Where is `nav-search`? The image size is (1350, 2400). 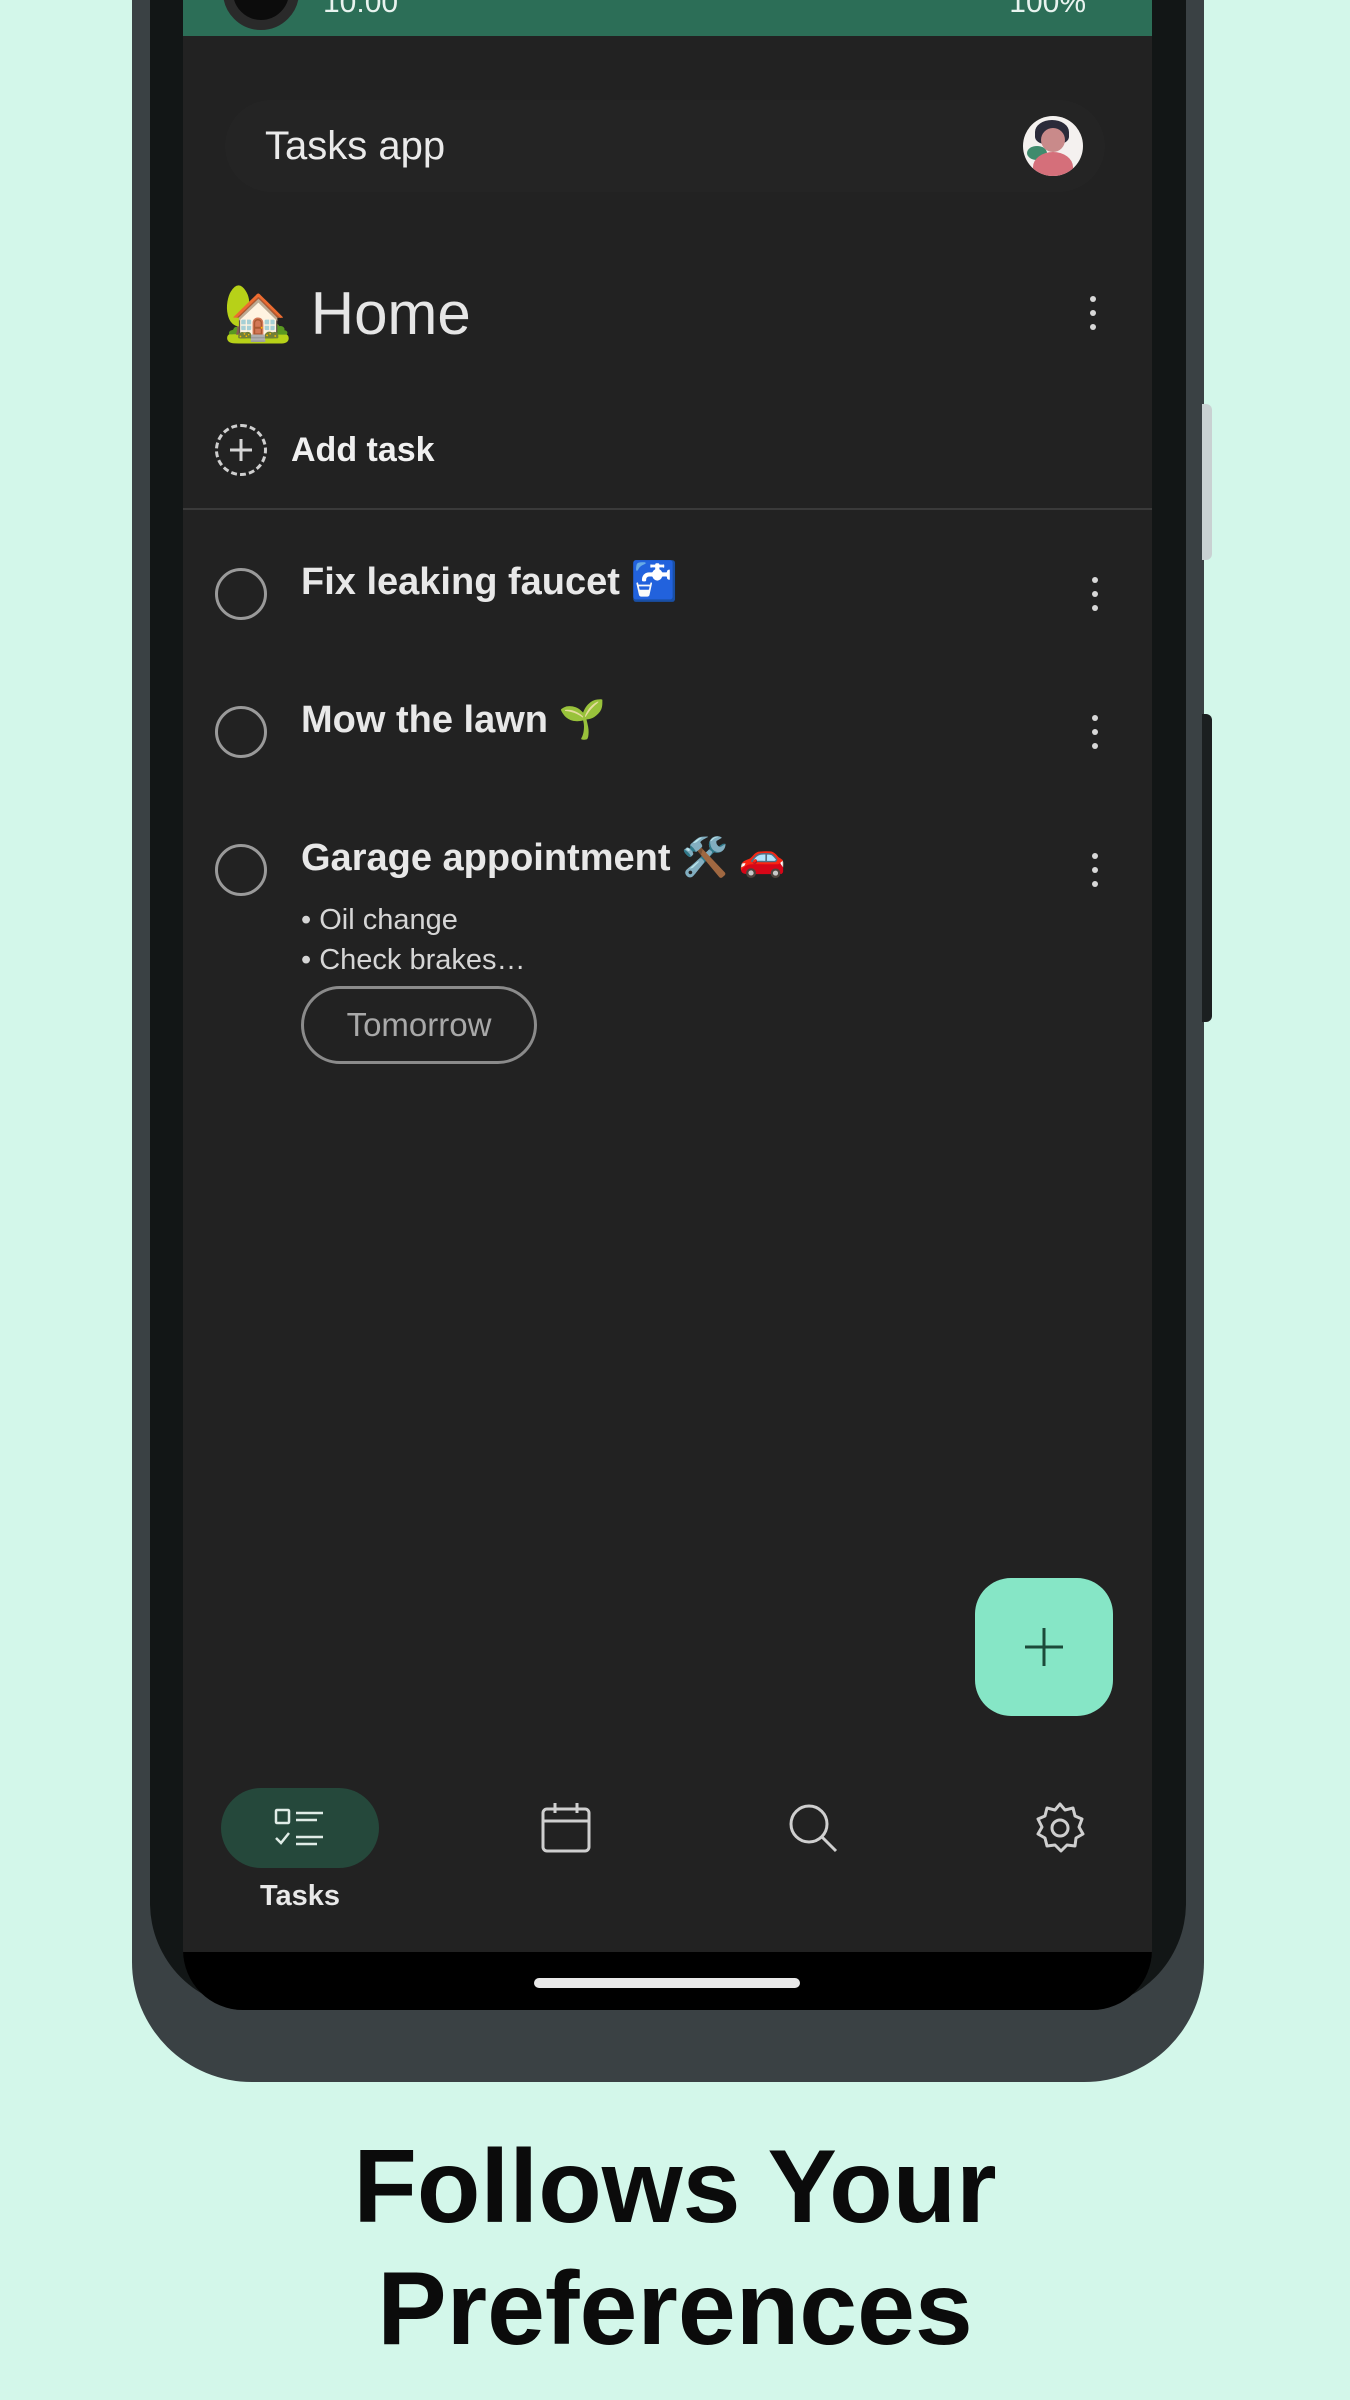 nav-search is located at coordinates (813, 1828).